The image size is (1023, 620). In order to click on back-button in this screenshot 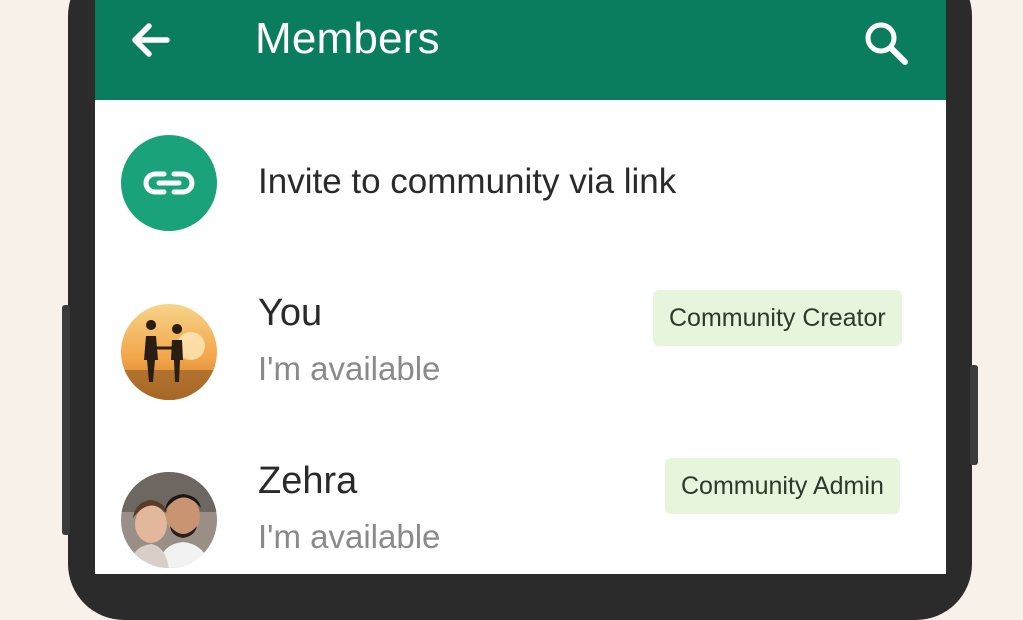, I will do `click(151, 40)`.